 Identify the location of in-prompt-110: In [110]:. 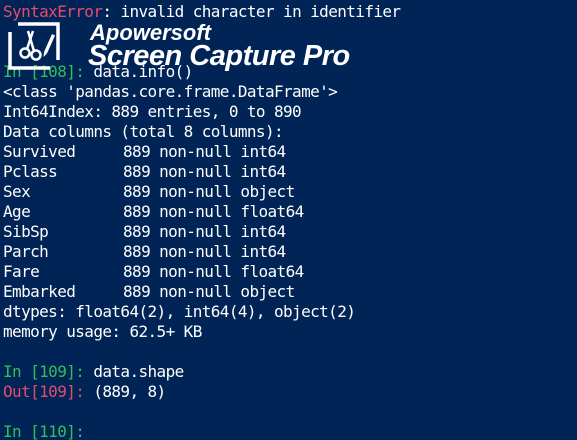
(44, 431).